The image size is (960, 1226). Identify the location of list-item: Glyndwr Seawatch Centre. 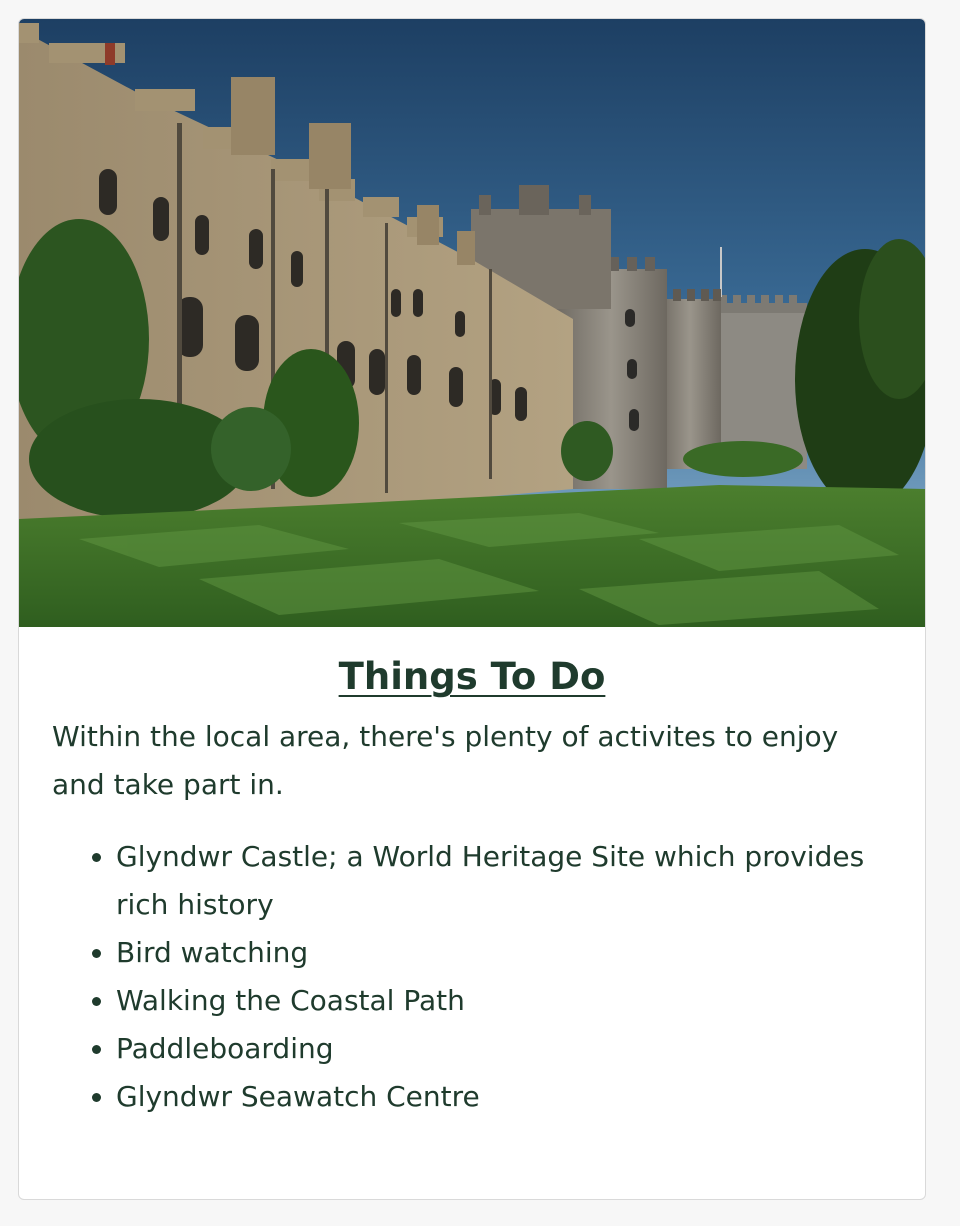
(504, 1097).